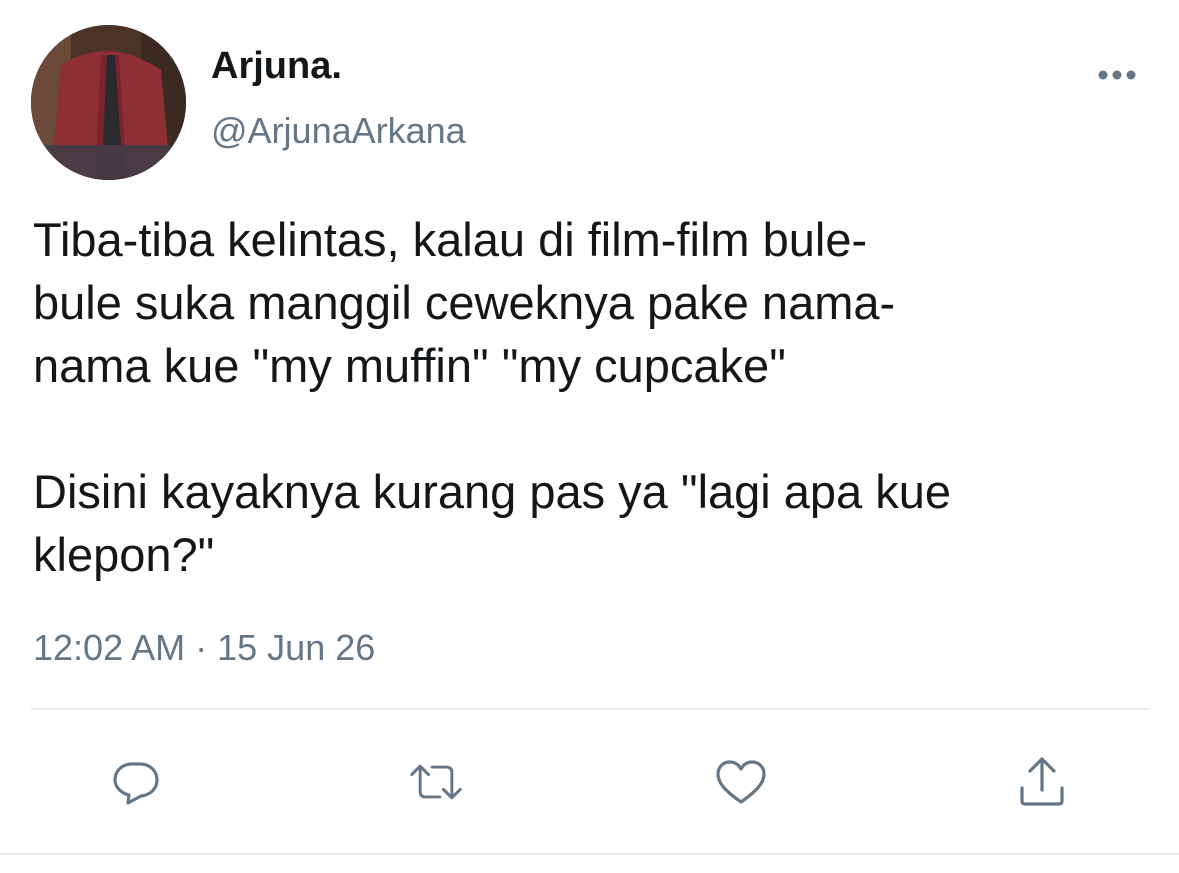 This screenshot has height=873, width=1179. Describe the element at coordinates (109, 647) in the screenshot. I see `tweet-time: 12:02 AM` at that location.